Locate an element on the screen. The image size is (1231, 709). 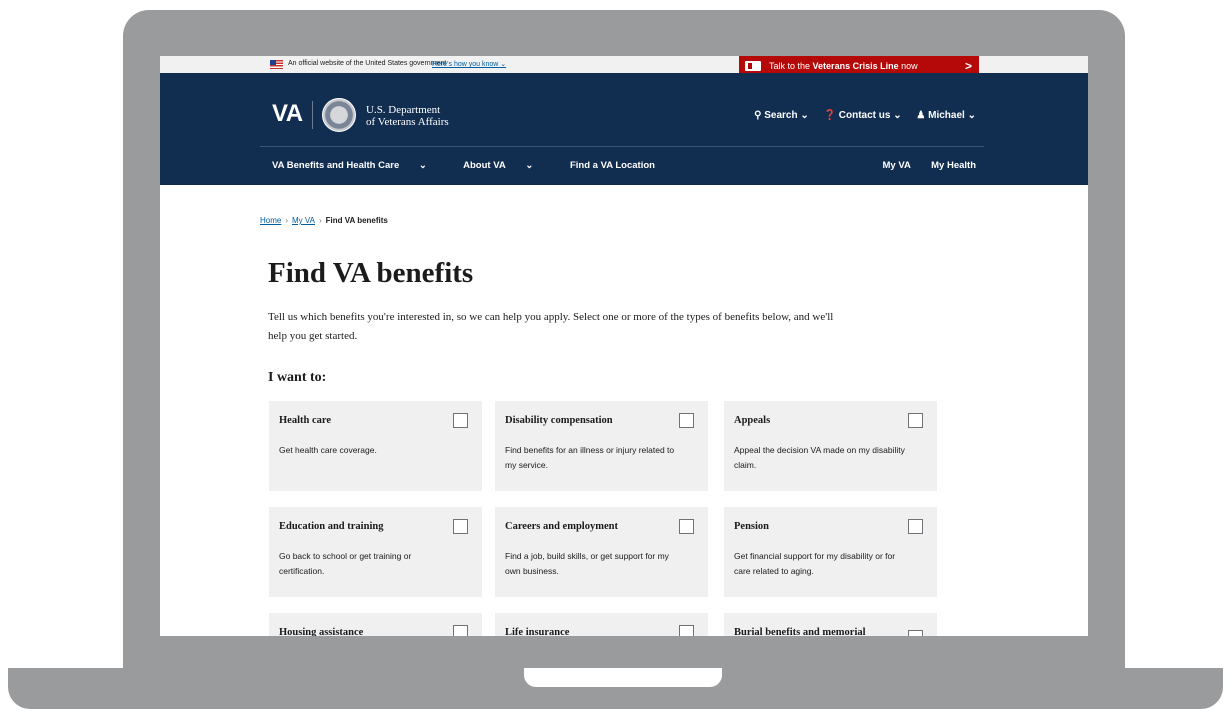
department-name: U.S. Department of Veterans Affairs is located at coordinates (407, 116).